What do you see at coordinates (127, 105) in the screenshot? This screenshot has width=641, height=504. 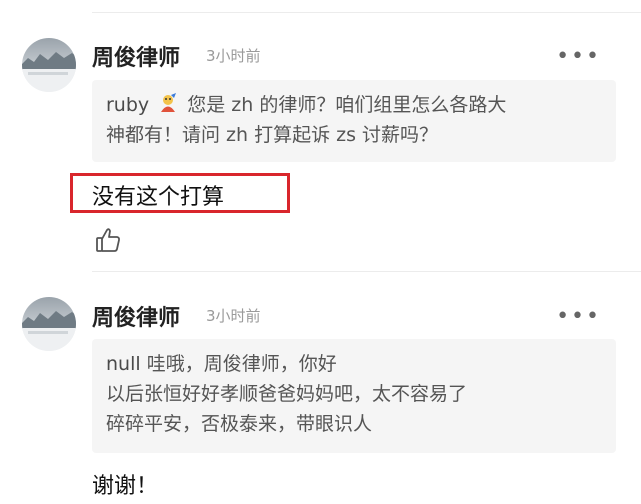 I see `quote-username: ruby` at bounding box center [127, 105].